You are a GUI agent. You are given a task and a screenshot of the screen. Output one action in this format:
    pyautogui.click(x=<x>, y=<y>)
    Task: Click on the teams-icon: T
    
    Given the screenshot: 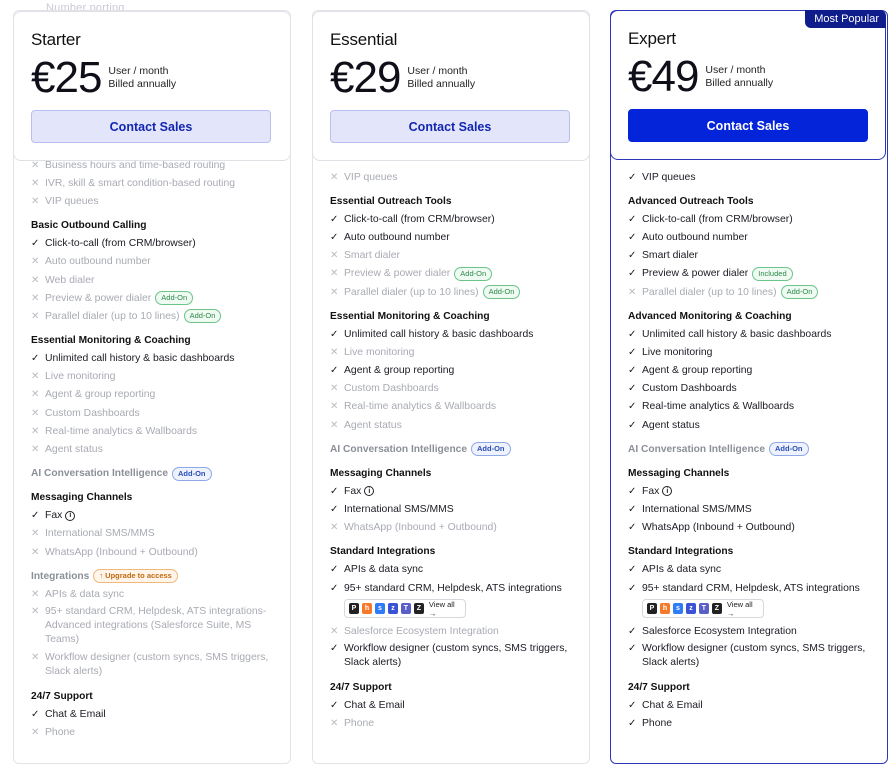 What is the action you would take?
    pyautogui.click(x=703, y=609)
    